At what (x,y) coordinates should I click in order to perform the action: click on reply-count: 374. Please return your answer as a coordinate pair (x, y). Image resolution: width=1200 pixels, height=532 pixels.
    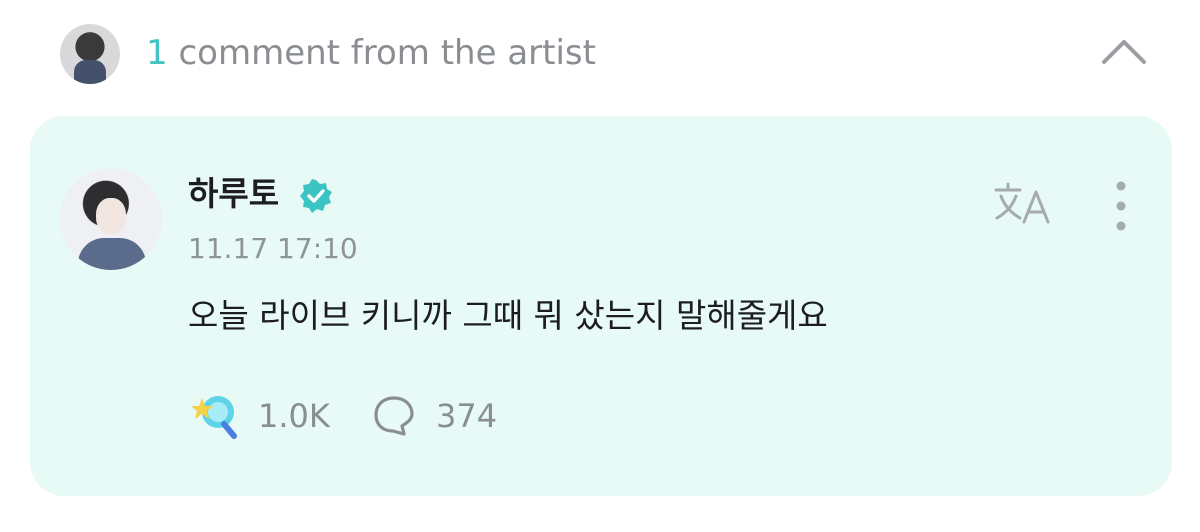
    Looking at the image, I should click on (467, 416).